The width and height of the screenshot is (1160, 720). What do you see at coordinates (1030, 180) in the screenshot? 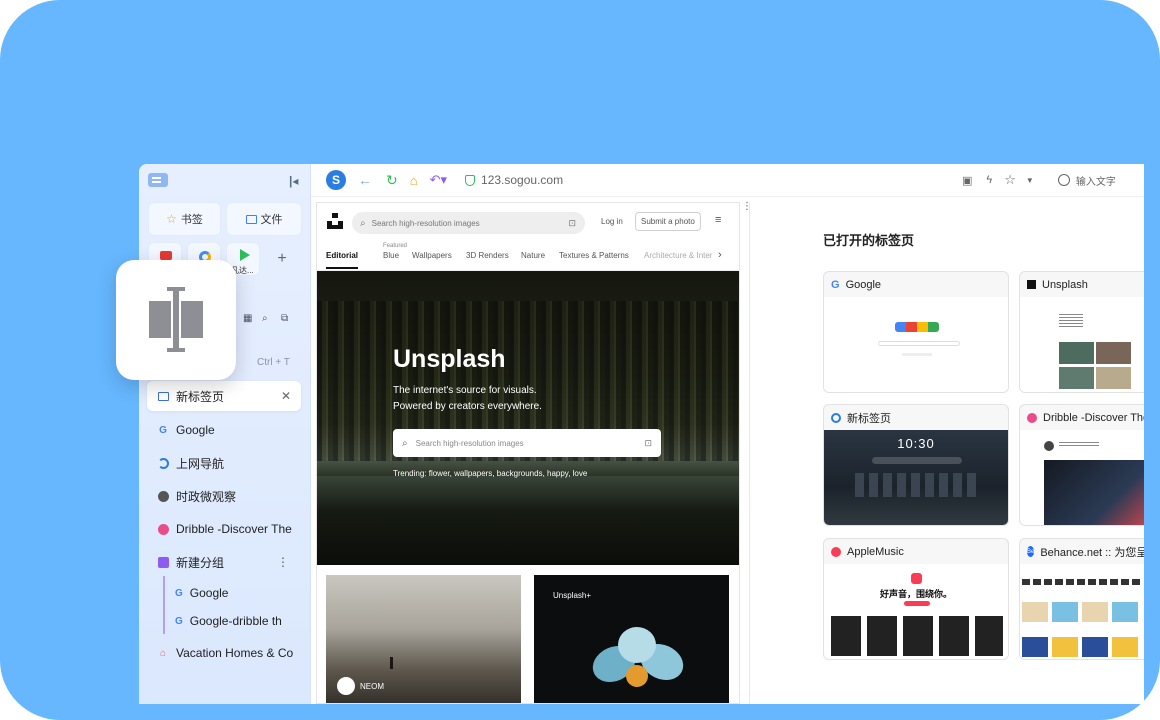
I see `chevron-down-icon: ▼` at bounding box center [1030, 180].